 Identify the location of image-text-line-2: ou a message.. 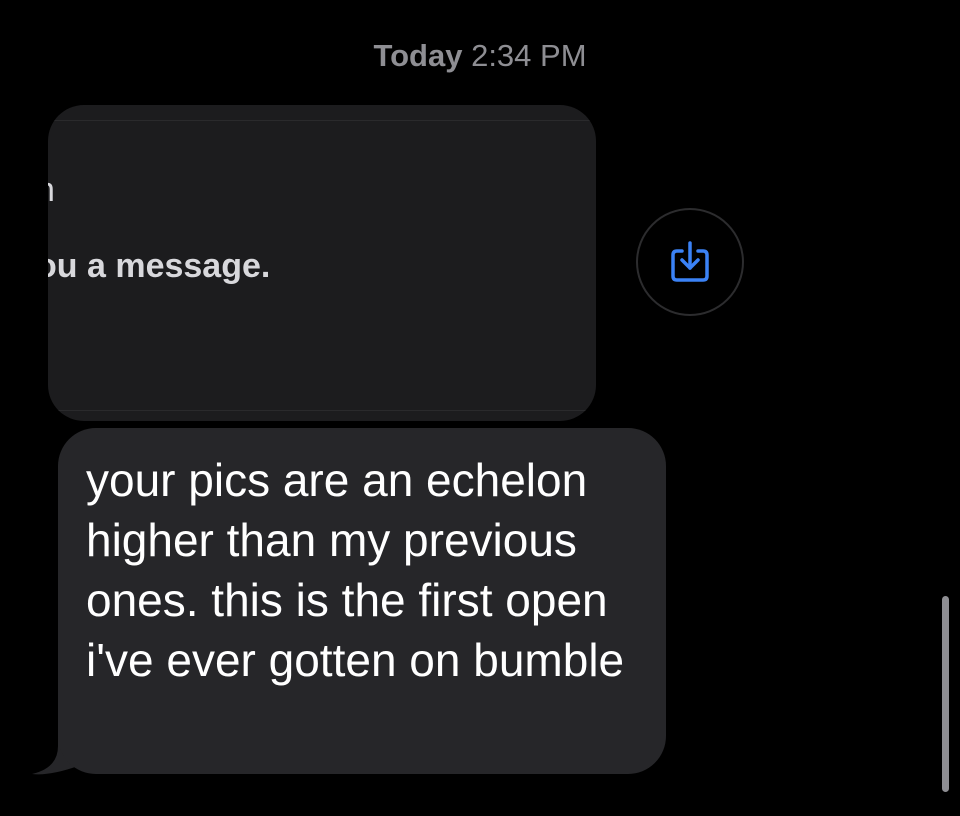
(159, 266).